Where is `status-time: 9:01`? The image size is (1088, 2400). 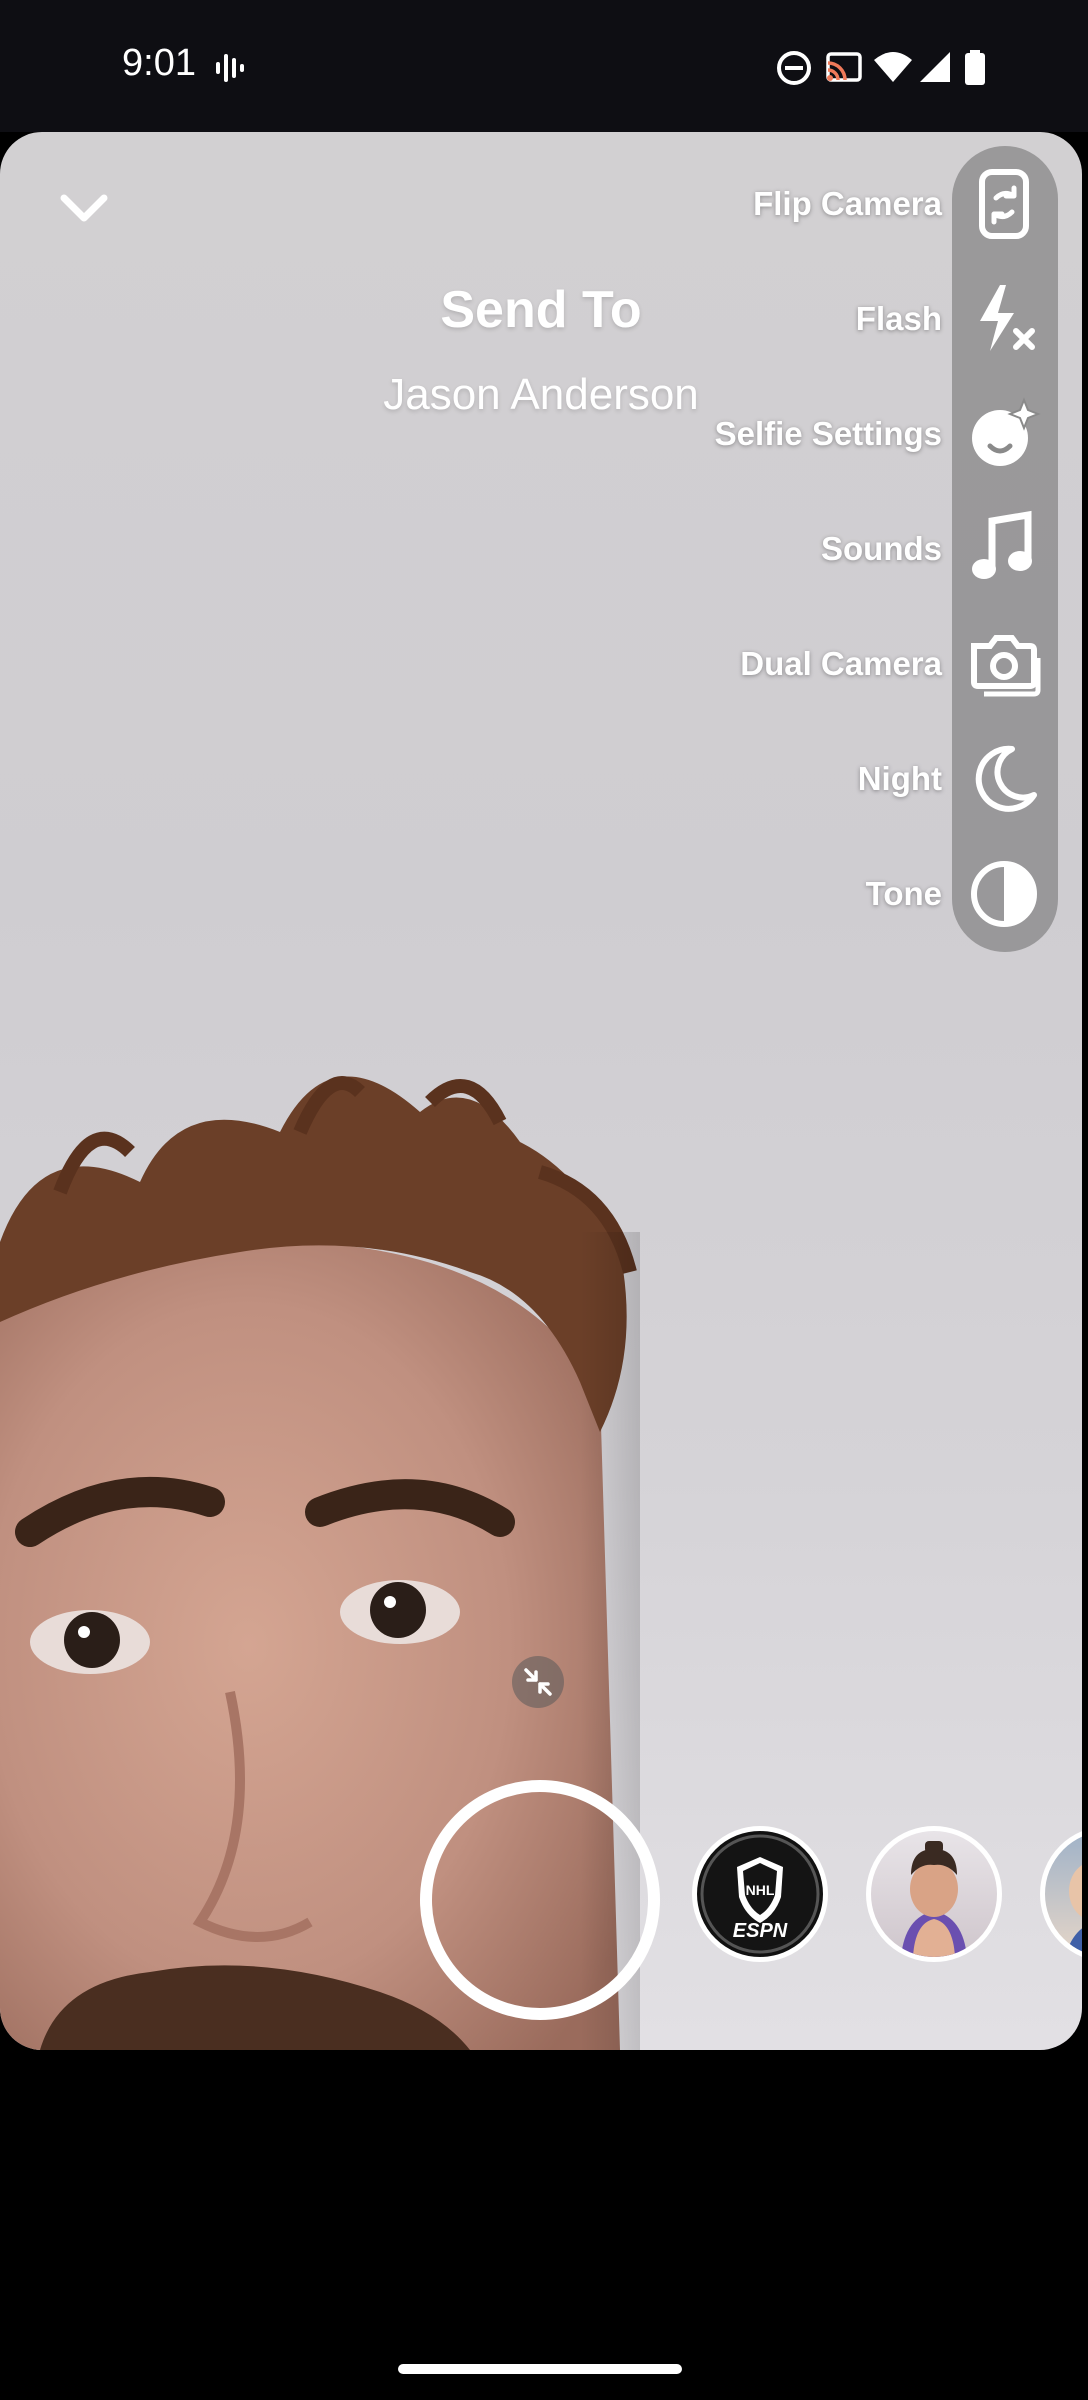
status-time: 9:01 is located at coordinates (159, 63).